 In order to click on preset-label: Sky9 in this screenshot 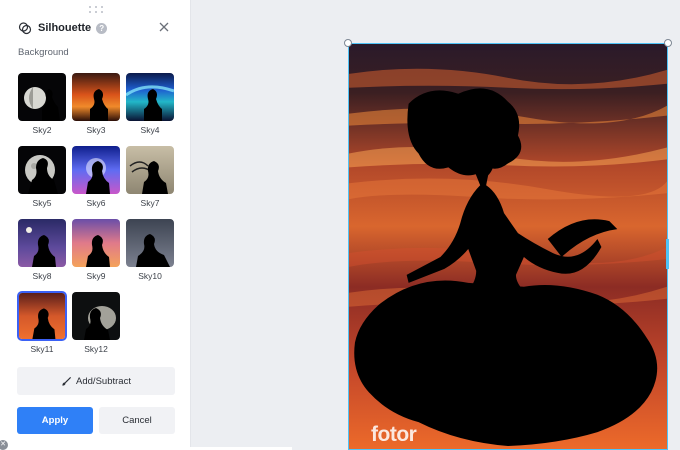, I will do `click(96, 276)`.